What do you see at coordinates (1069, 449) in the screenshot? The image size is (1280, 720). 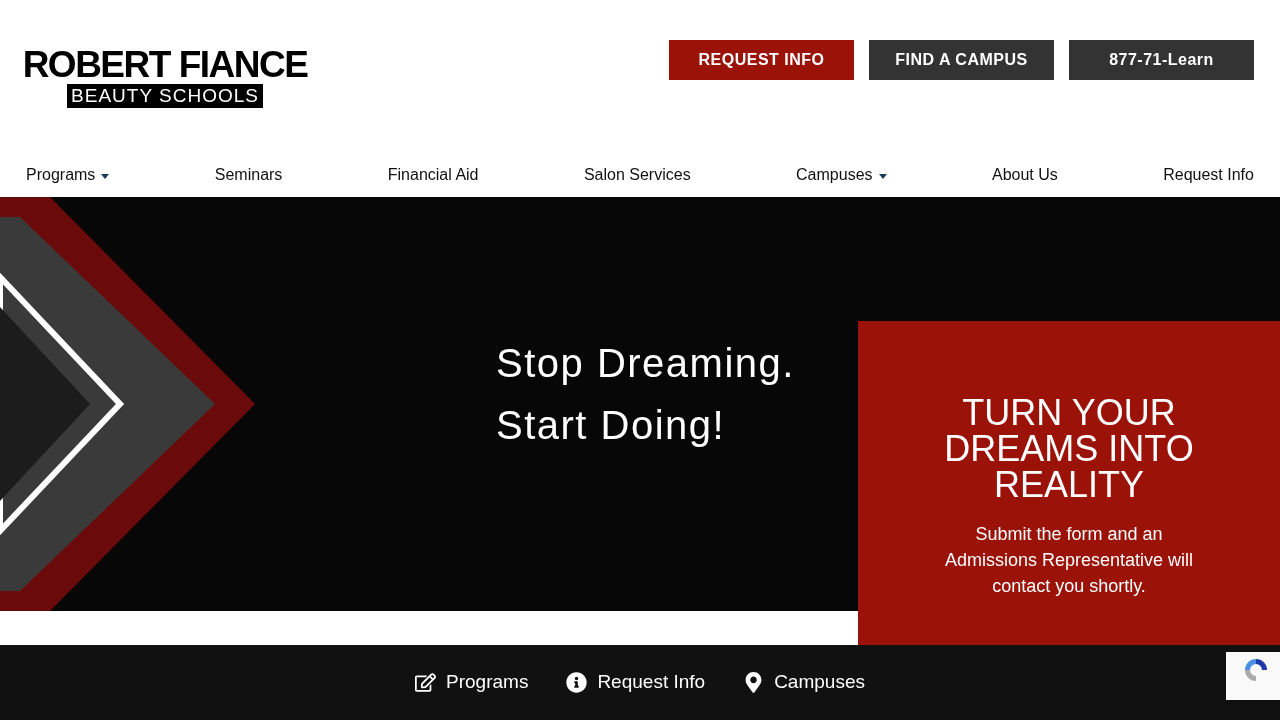 I see `panel-title: TURN YOUR DREAMS INTO REALITY` at bounding box center [1069, 449].